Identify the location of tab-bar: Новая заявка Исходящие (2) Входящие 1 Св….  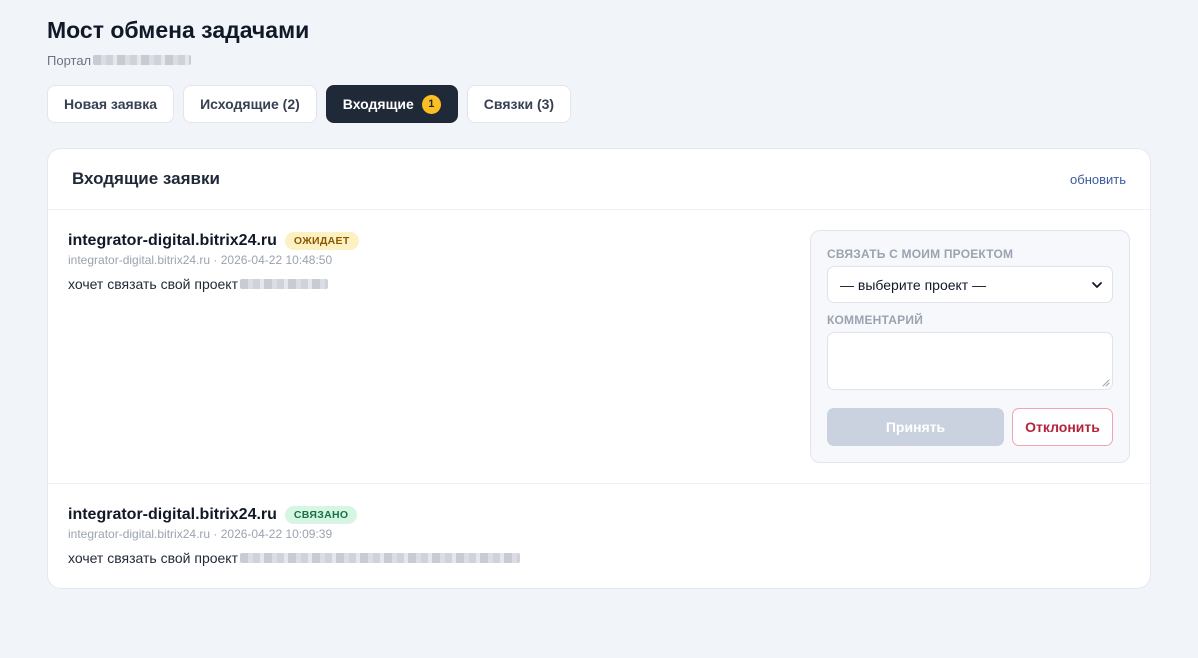
(599, 104).